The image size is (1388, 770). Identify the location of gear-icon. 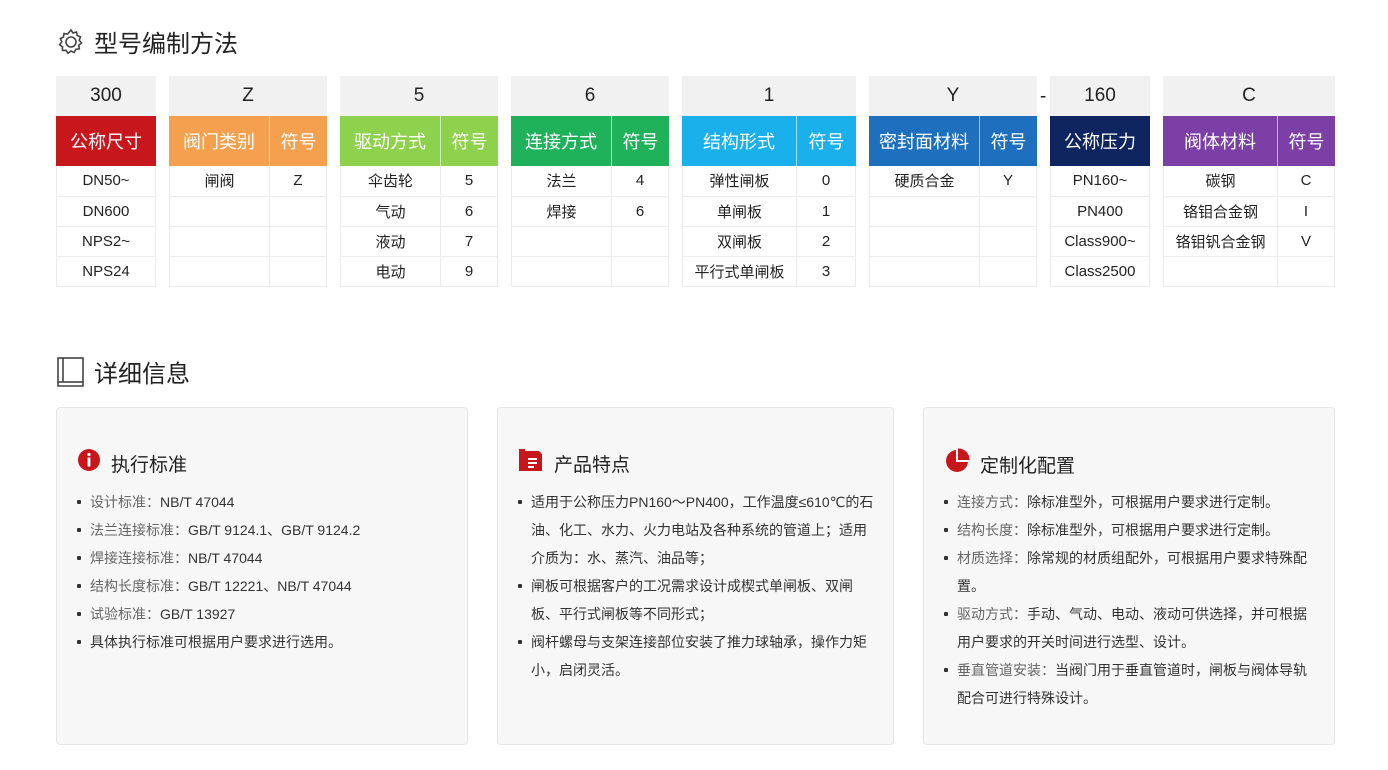
(71, 42).